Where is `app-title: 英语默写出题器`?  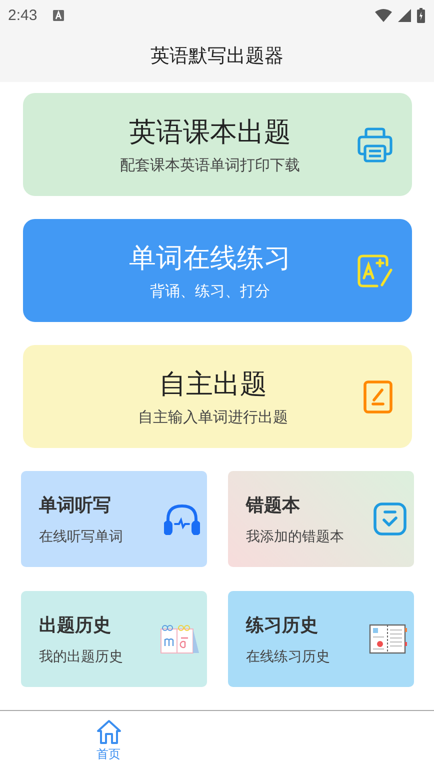 app-title: 英语默写出题器 is located at coordinates (217, 56).